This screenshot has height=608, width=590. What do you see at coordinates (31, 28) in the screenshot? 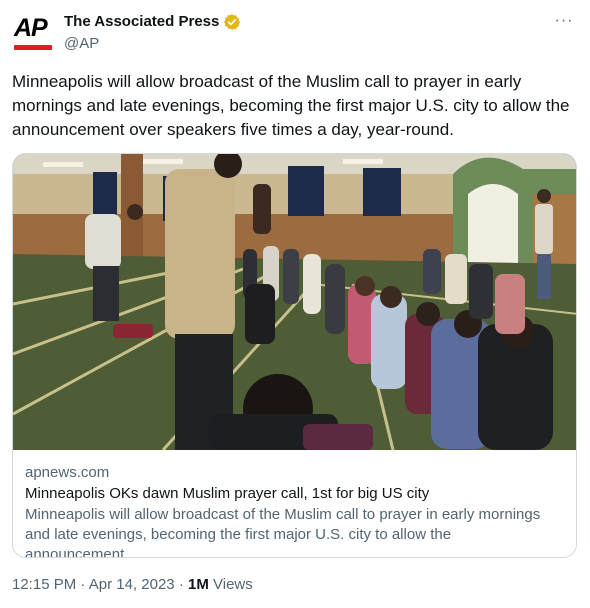
I see `ap-logo-text: AP` at bounding box center [31, 28].